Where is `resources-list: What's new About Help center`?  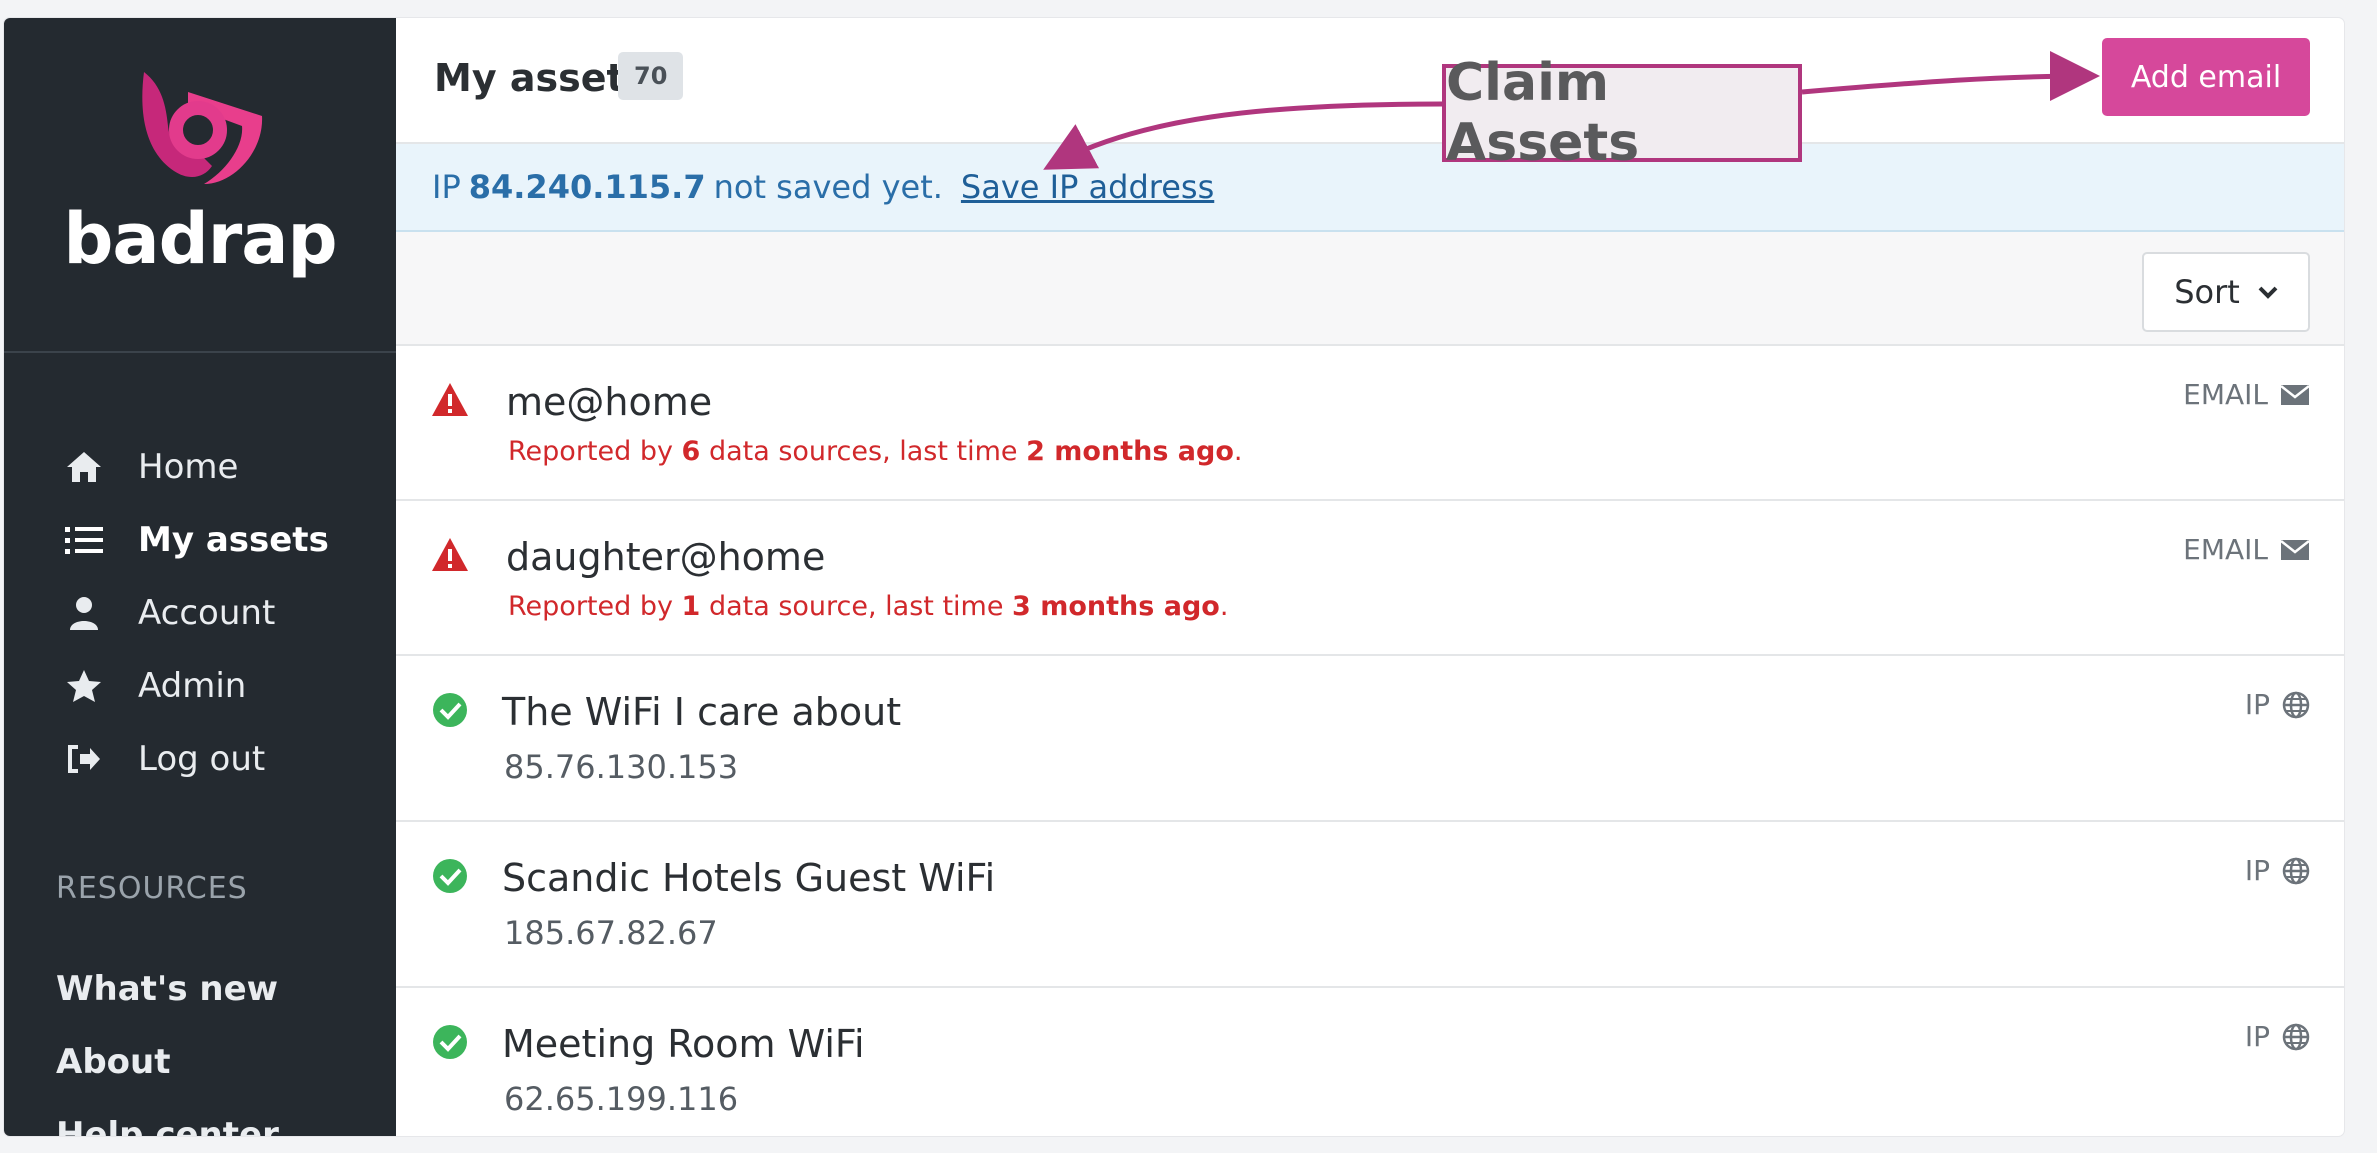 resources-list: What's new About Help center is located at coordinates (167, 1044).